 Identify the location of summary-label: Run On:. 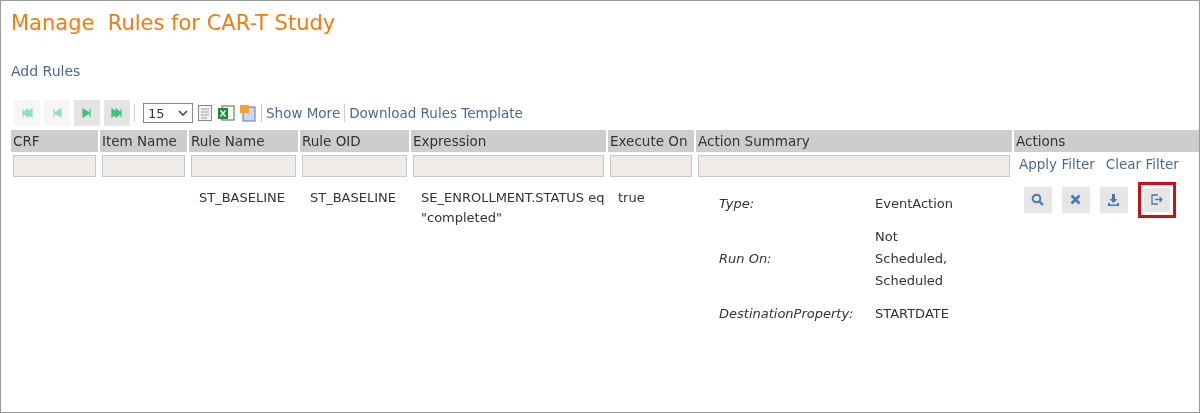
(746, 259).